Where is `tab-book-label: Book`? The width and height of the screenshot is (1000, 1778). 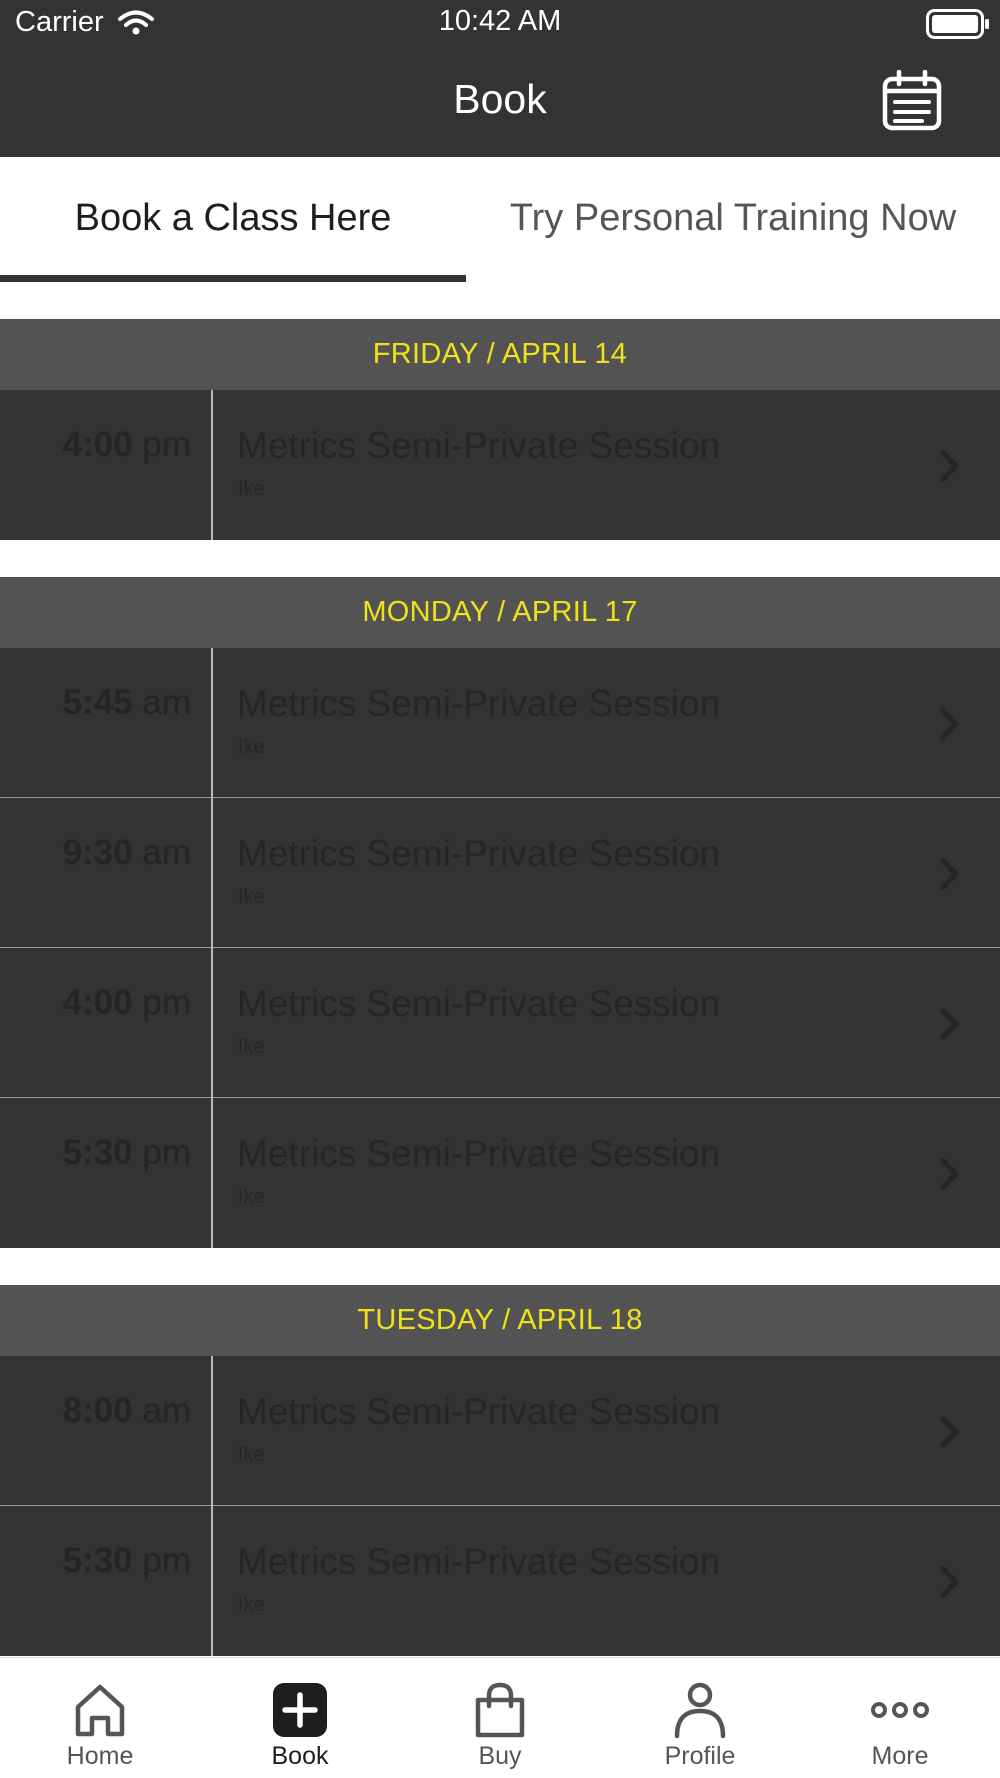
tab-book-label: Book is located at coordinates (300, 1756).